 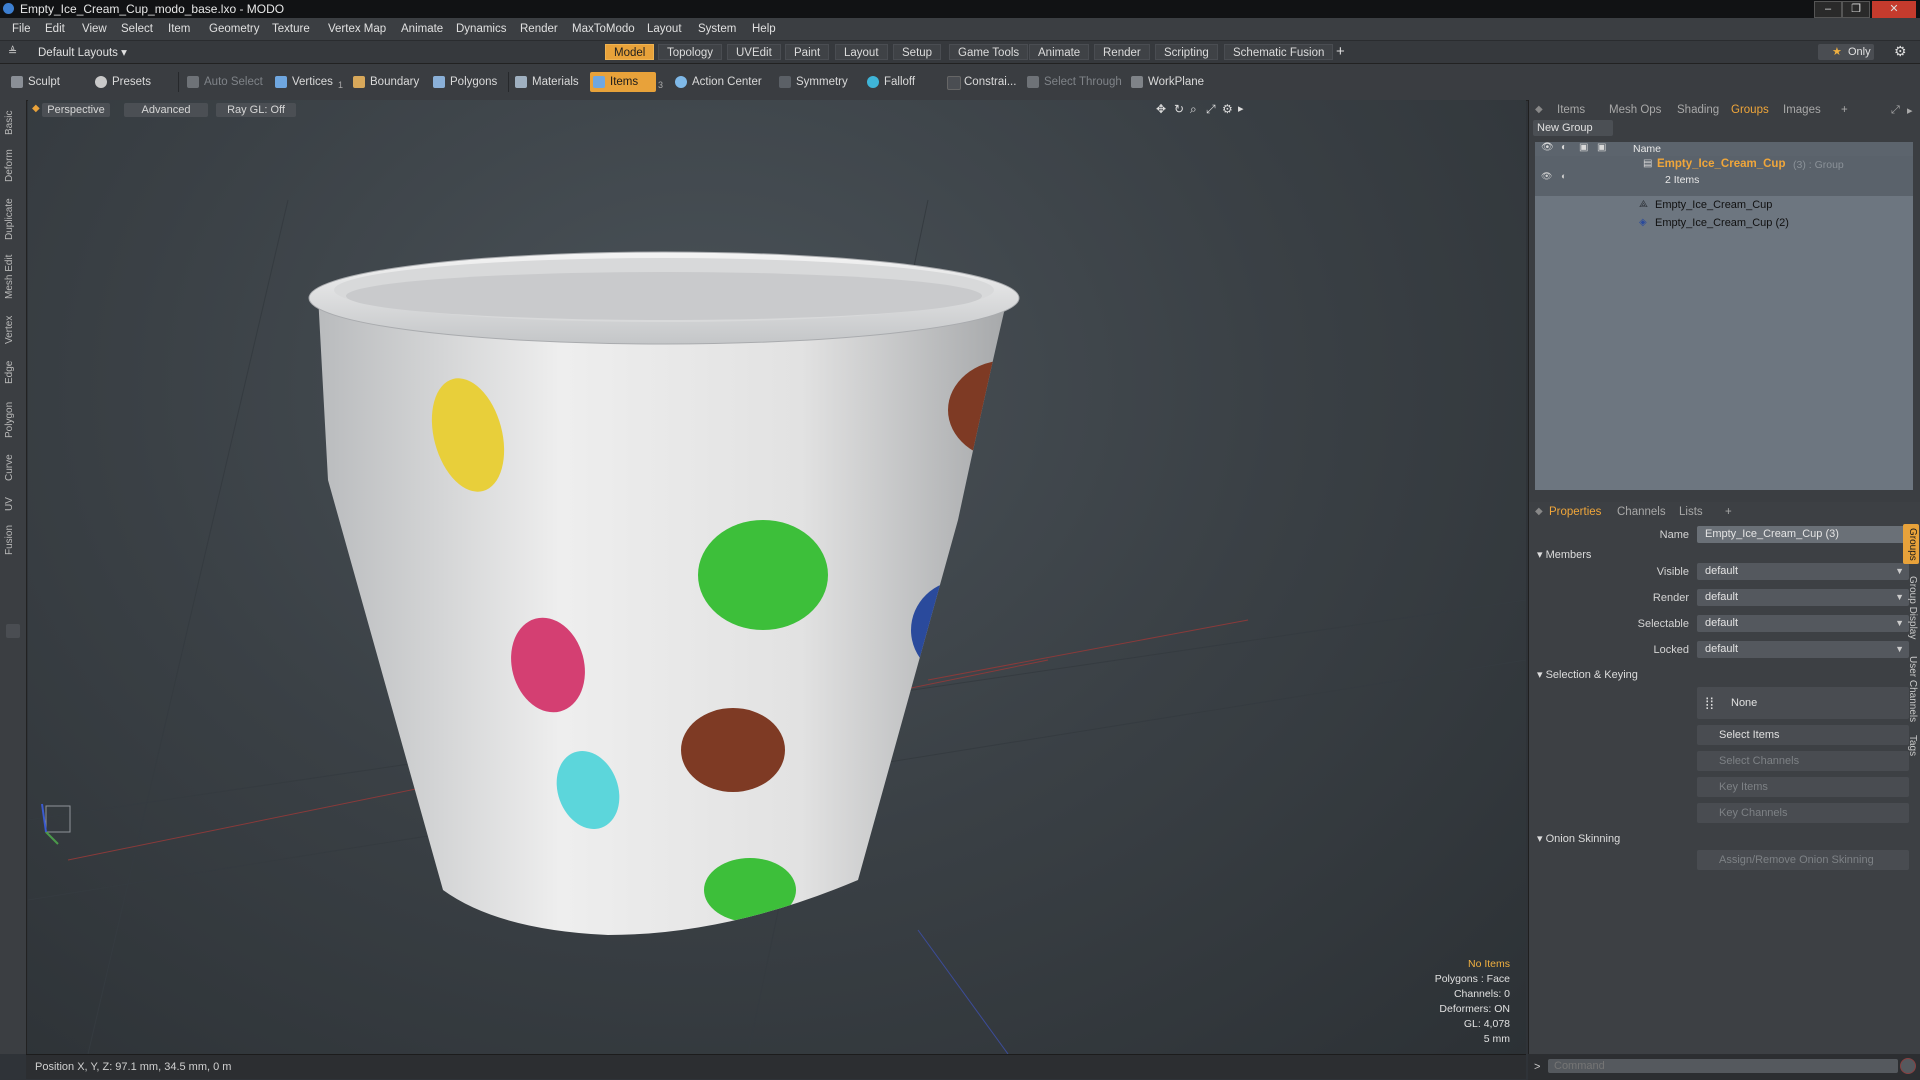 I want to click on symmetry-button: Symmetry, so click(x=818, y=82).